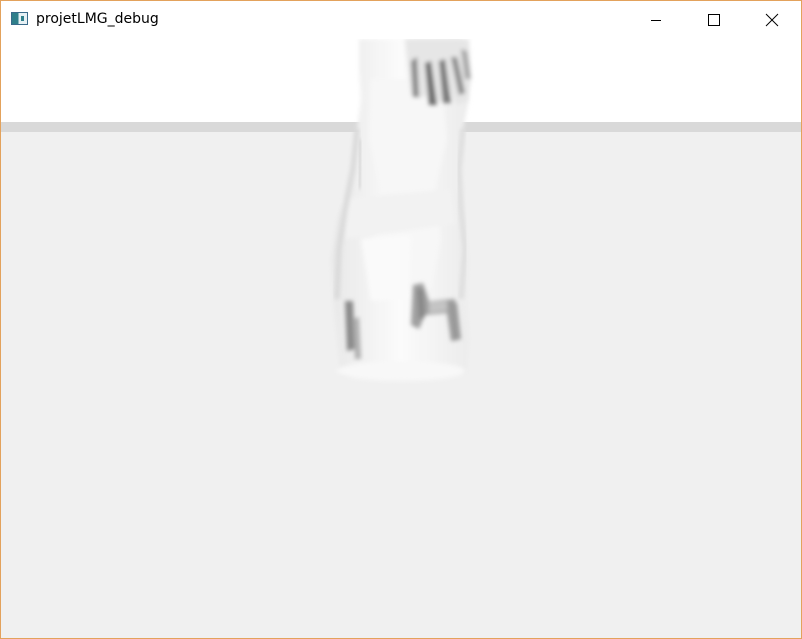  I want to click on title-bar: projetLMG_debug, so click(401, 20).